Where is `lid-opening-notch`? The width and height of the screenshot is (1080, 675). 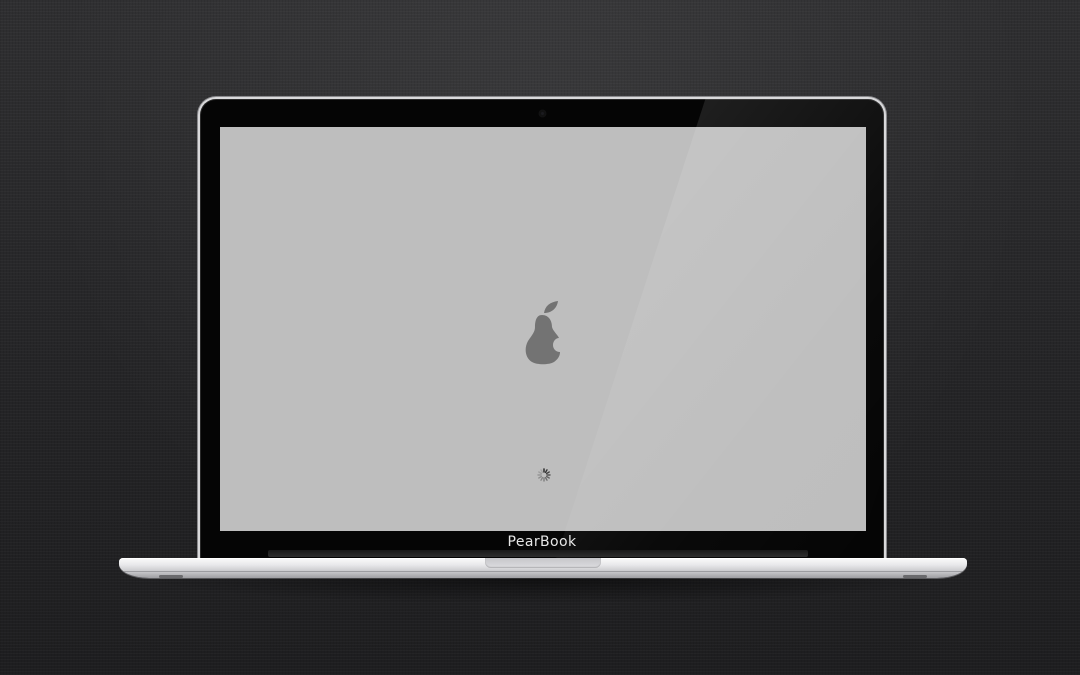 lid-opening-notch is located at coordinates (543, 563).